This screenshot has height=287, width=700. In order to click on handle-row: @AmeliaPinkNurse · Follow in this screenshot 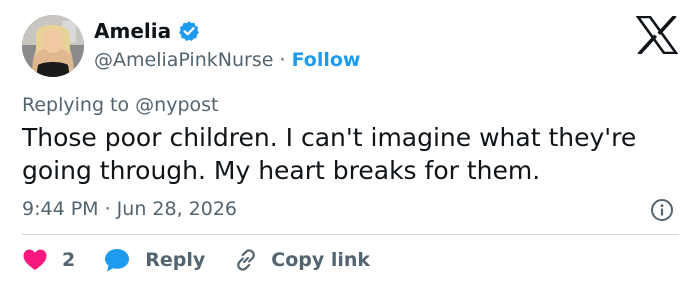, I will do `click(227, 60)`.